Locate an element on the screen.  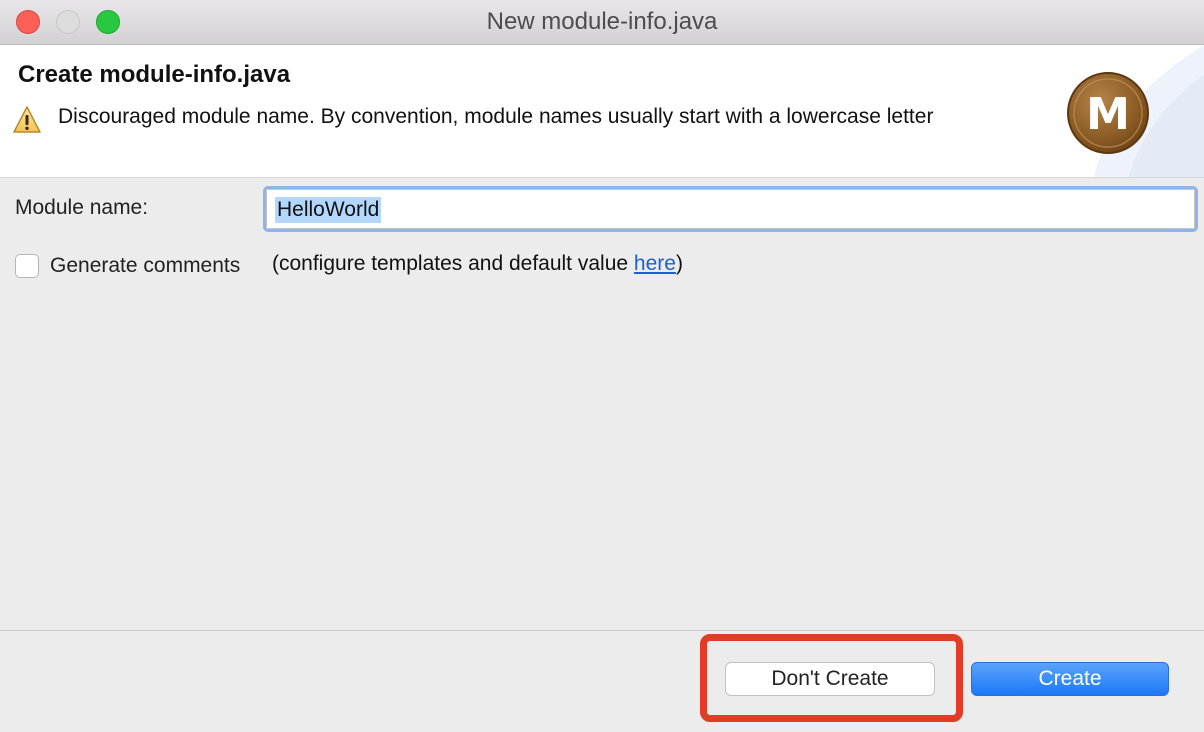
create-button: Create is located at coordinates (1070, 679).